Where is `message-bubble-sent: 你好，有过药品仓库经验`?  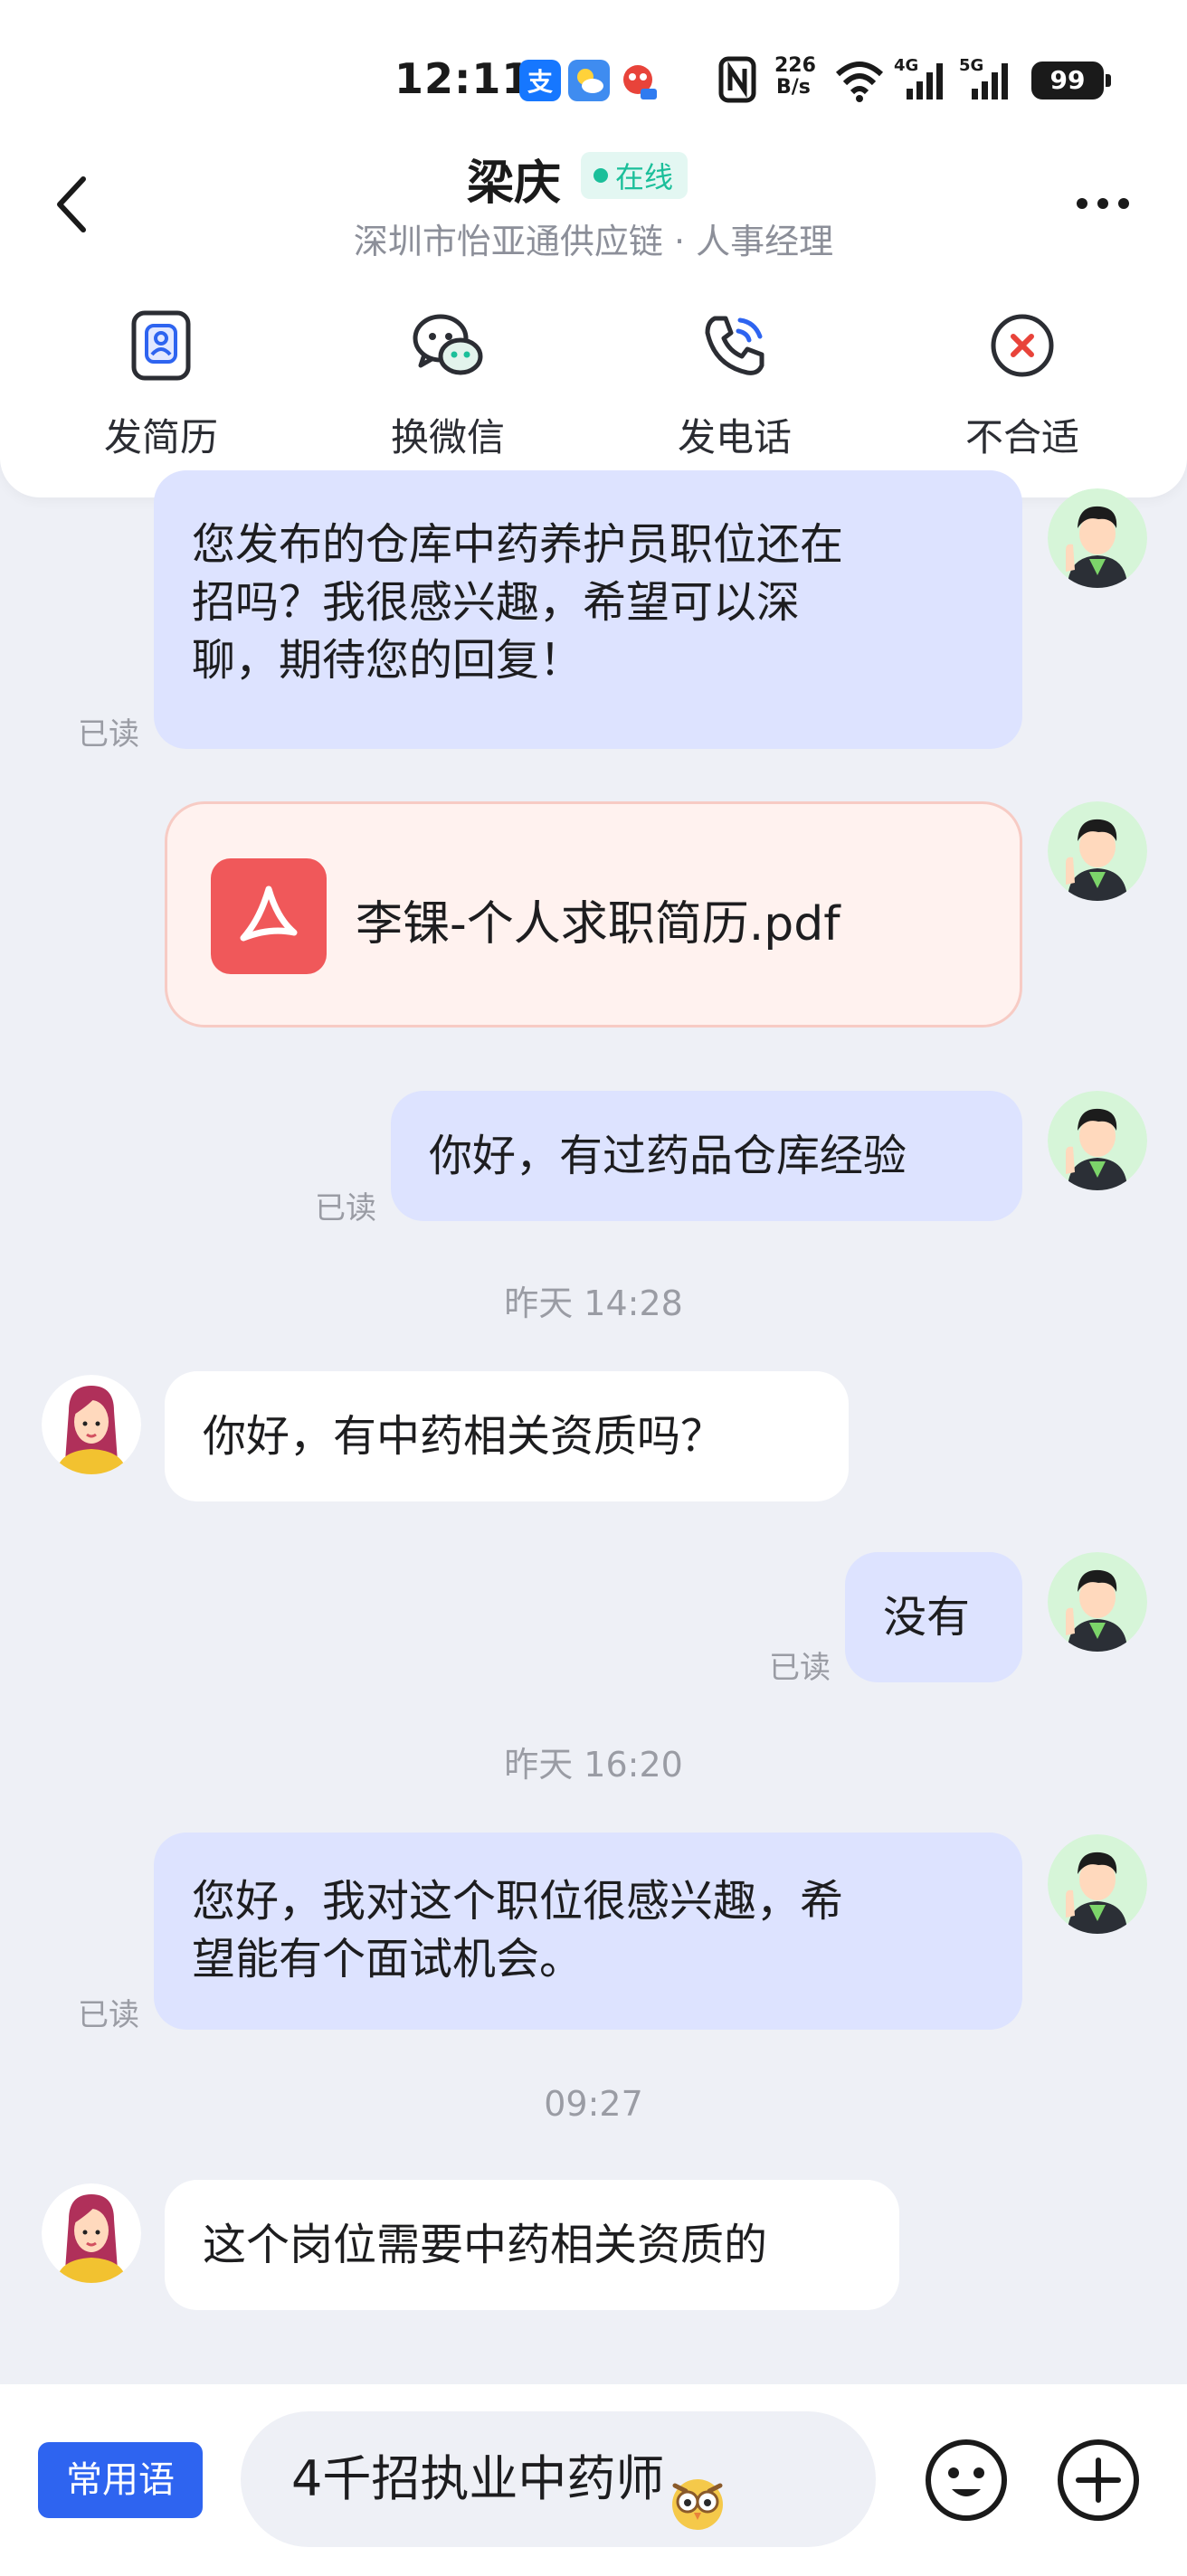 message-bubble-sent: 你好，有过药品仓库经验 is located at coordinates (706, 1156).